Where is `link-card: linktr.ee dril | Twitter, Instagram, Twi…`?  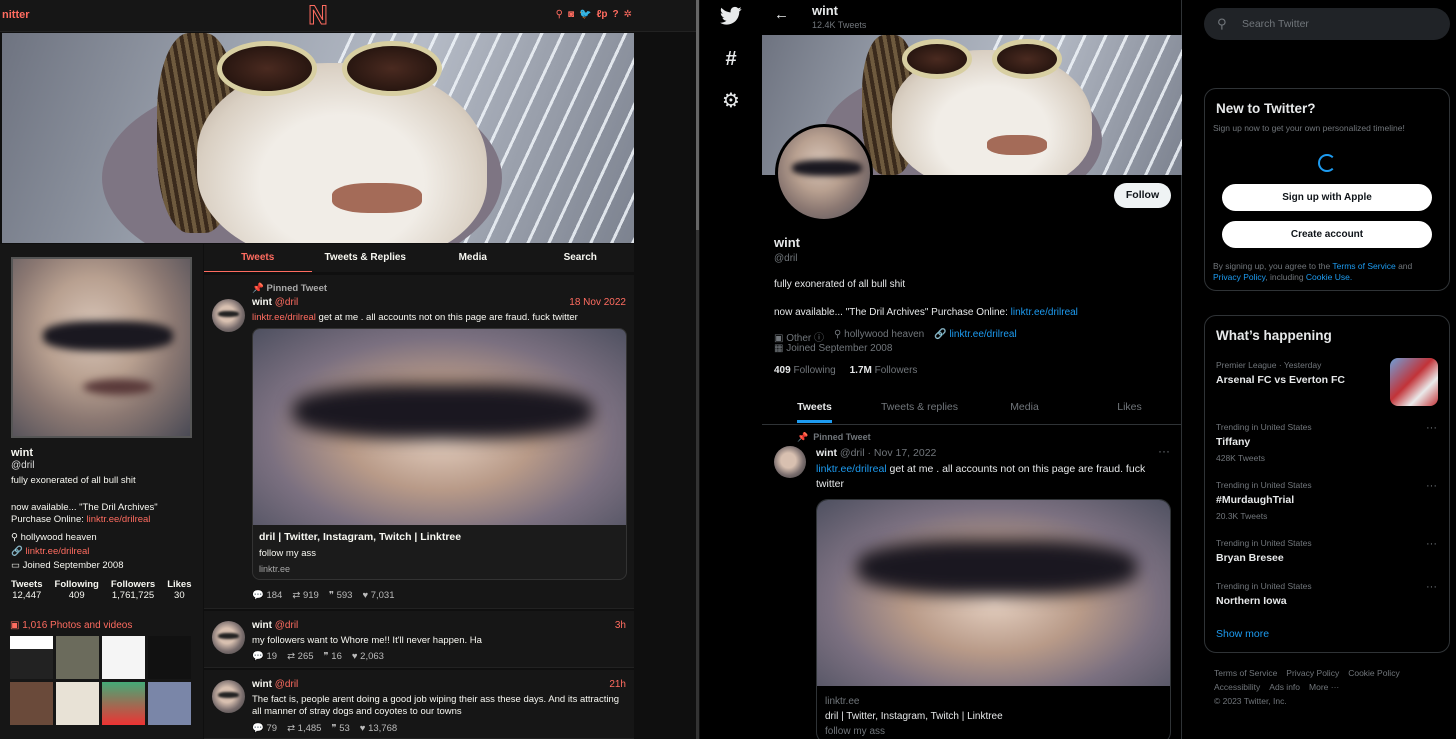
link-card: linktr.ee dril | Twitter, Instagram, Twi… is located at coordinates (993, 619).